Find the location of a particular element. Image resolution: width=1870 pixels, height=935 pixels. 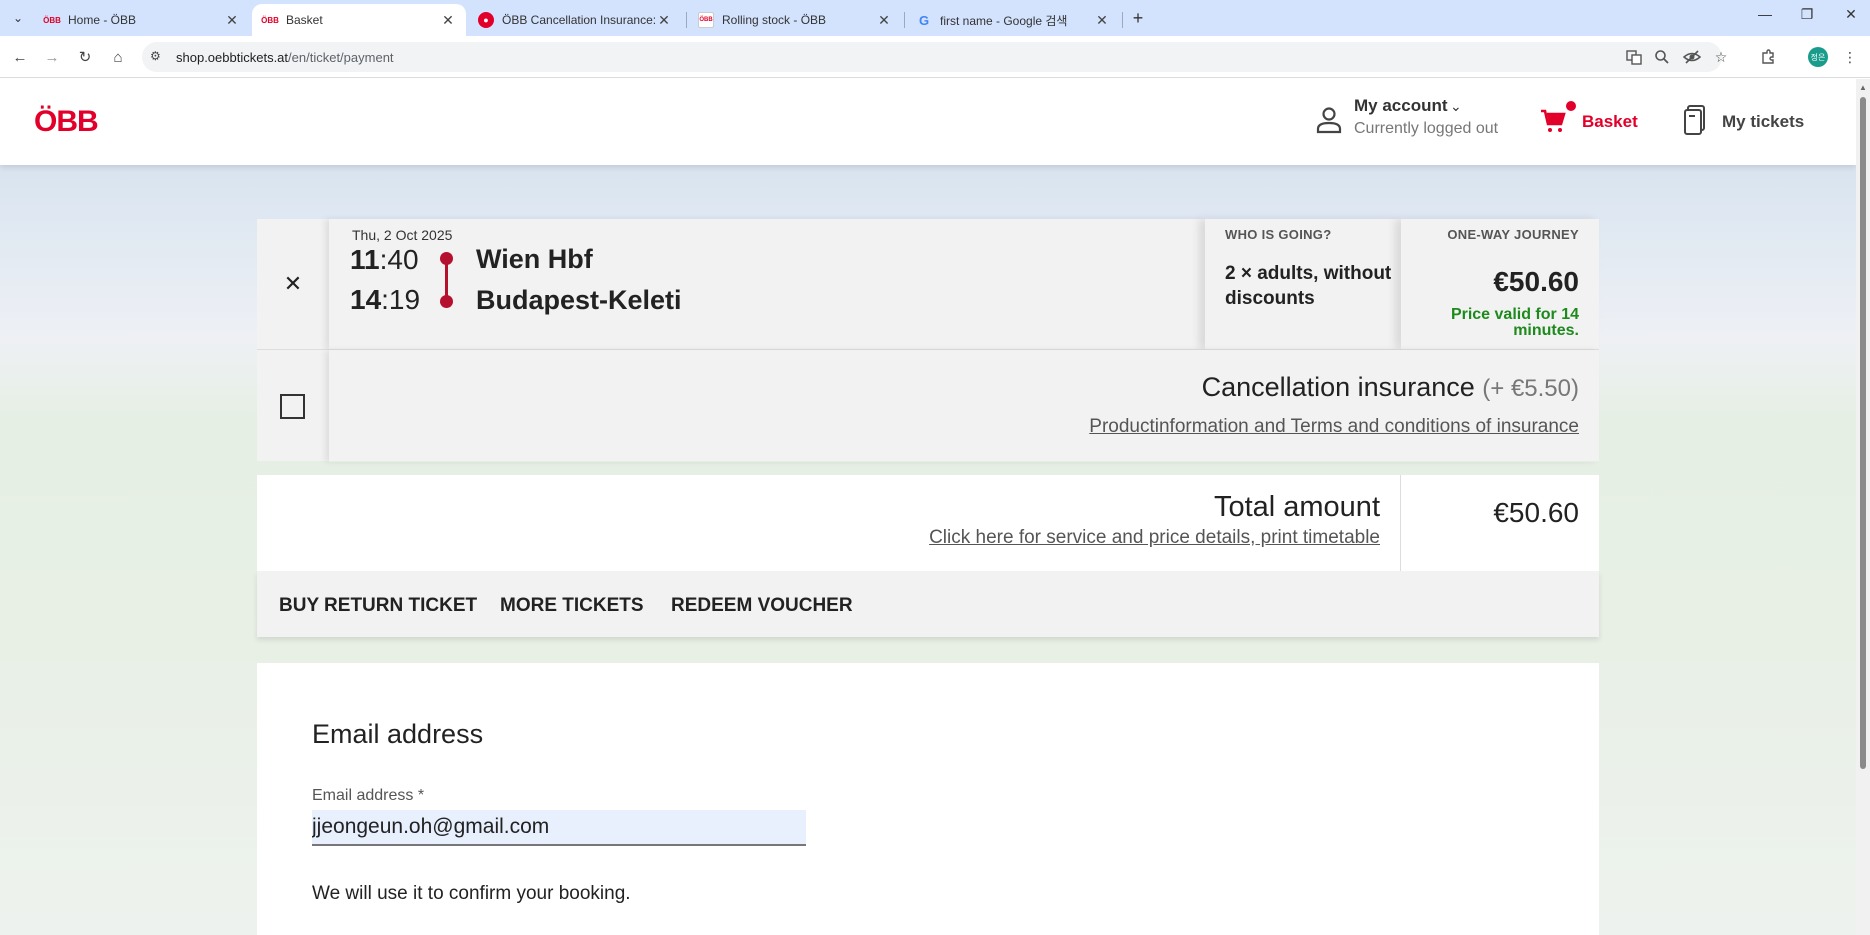

browser-tab-google: G first name - Google 검색 ✕ is located at coordinates (1013, 20).